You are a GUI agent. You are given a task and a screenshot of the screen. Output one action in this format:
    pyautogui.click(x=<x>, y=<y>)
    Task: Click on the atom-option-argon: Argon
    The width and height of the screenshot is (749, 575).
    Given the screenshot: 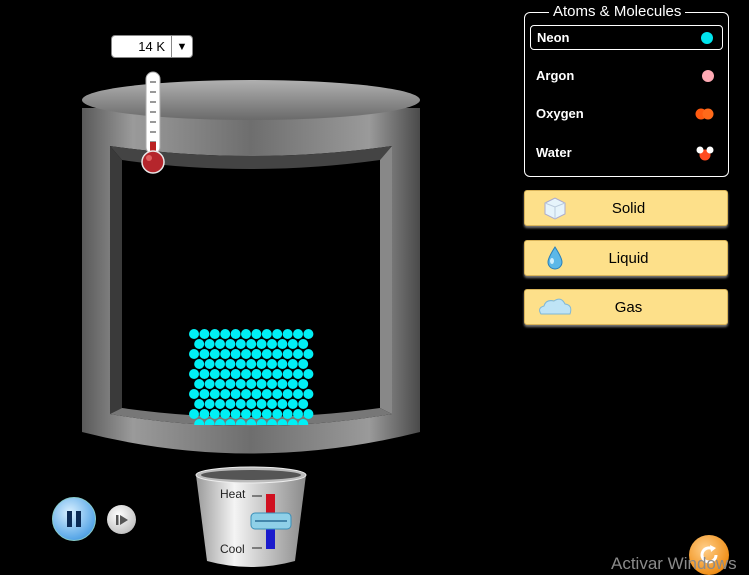 What is the action you would take?
    pyautogui.click(x=626, y=75)
    